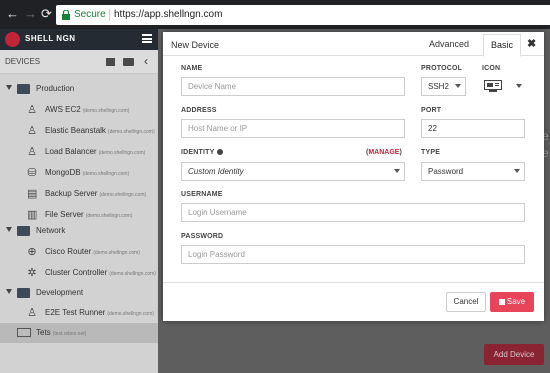 The image size is (550, 373). What do you see at coordinates (473, 171) in the screenshot?
I see `auth-type-select: Password` at bounding box center [473, 171].